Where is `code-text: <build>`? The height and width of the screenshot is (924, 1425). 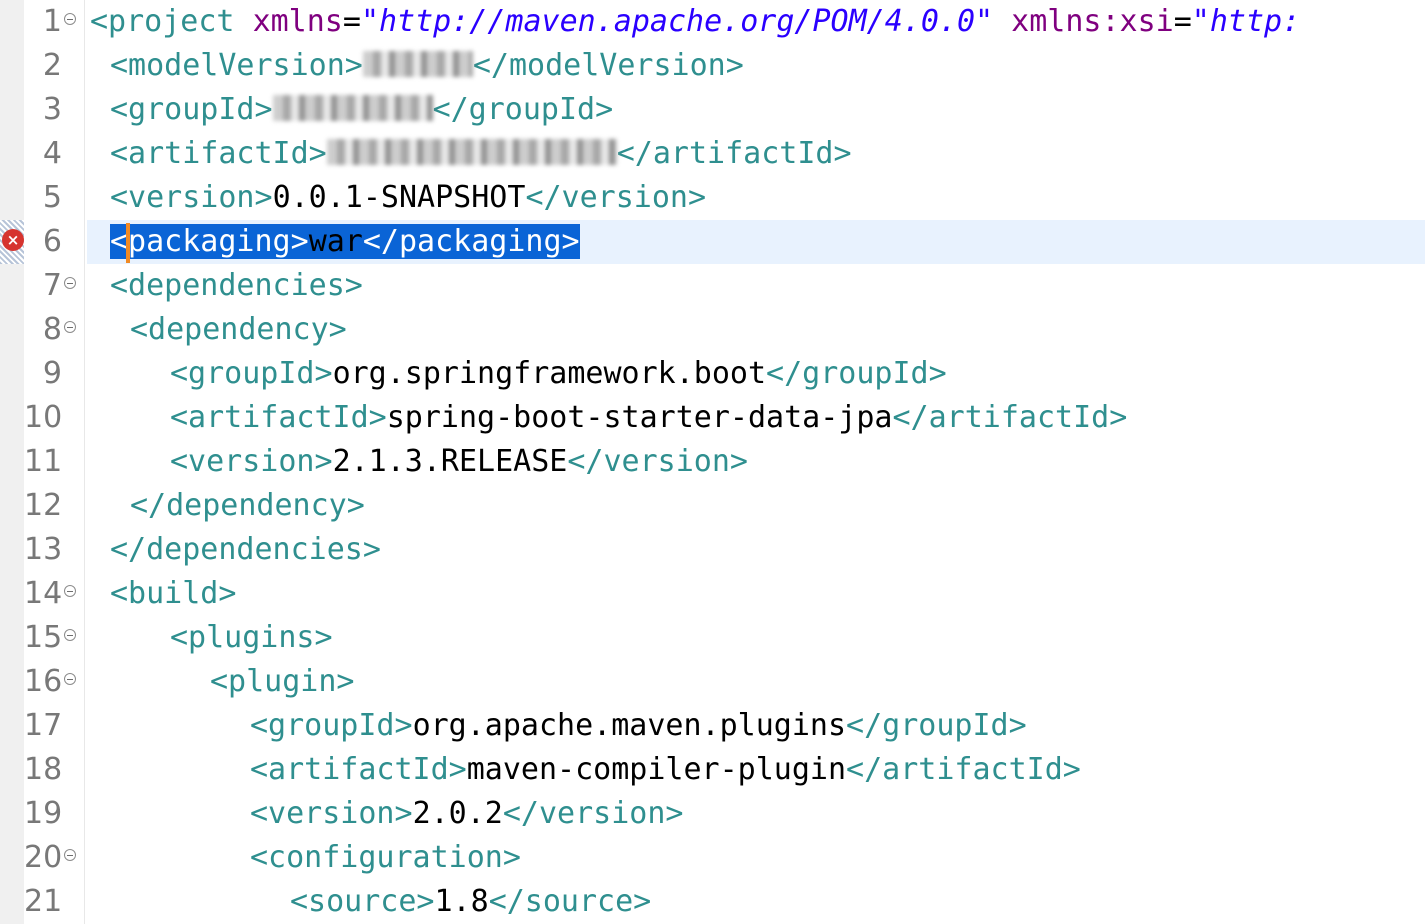
code-text: <build> is located at coordinates (173, 594).